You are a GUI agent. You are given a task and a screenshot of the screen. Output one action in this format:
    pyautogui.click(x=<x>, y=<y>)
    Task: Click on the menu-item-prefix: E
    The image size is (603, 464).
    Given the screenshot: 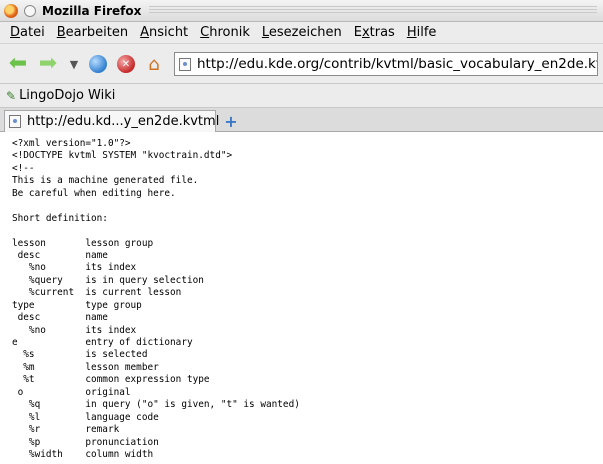 What is the action you would take?
    pyautogui.click(x=357, y=32)
    